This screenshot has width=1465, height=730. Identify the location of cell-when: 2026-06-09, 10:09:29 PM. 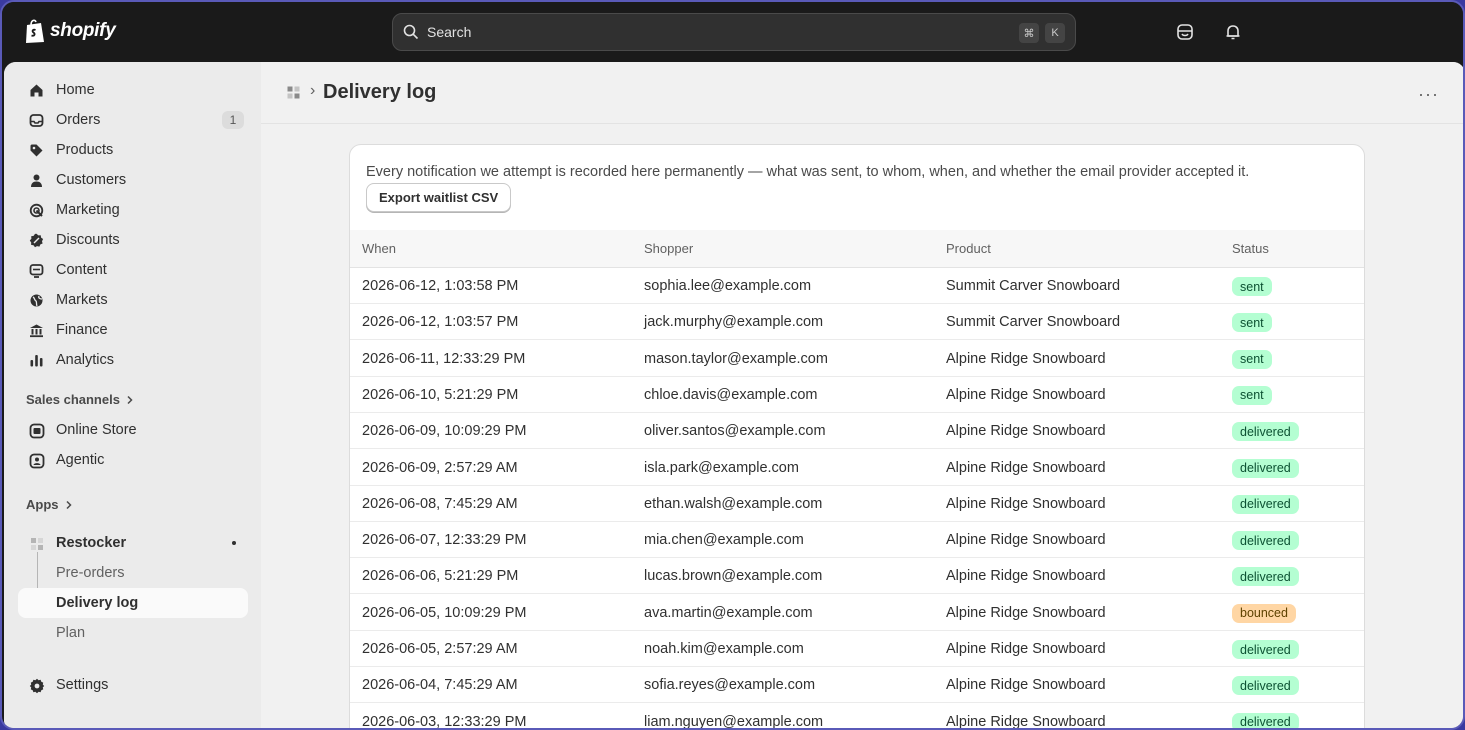
(444, 431).